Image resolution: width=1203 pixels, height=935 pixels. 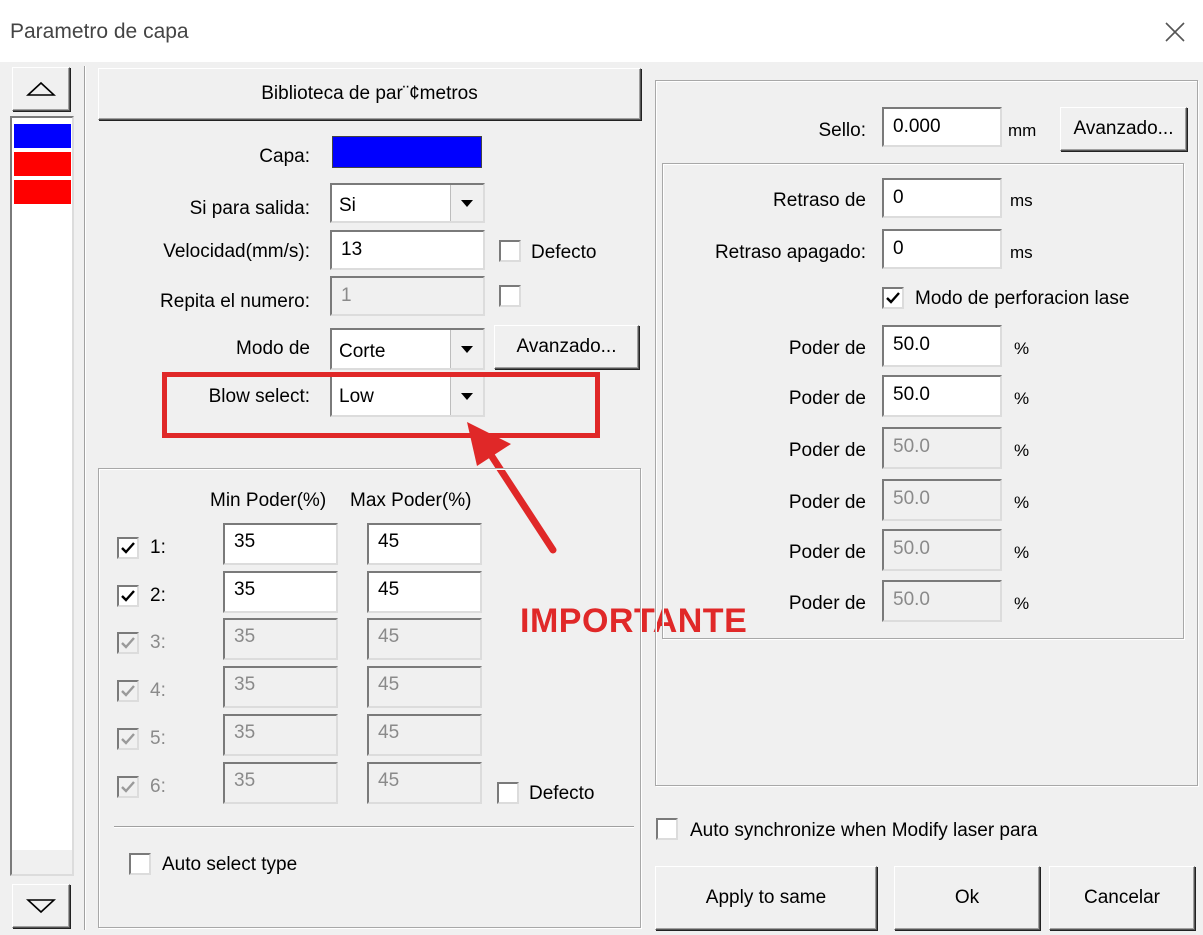 What do you see at coordinates (347, 205) in the screenshot?
I see `salida-select-value: Si` at bounding box center [347, 205].